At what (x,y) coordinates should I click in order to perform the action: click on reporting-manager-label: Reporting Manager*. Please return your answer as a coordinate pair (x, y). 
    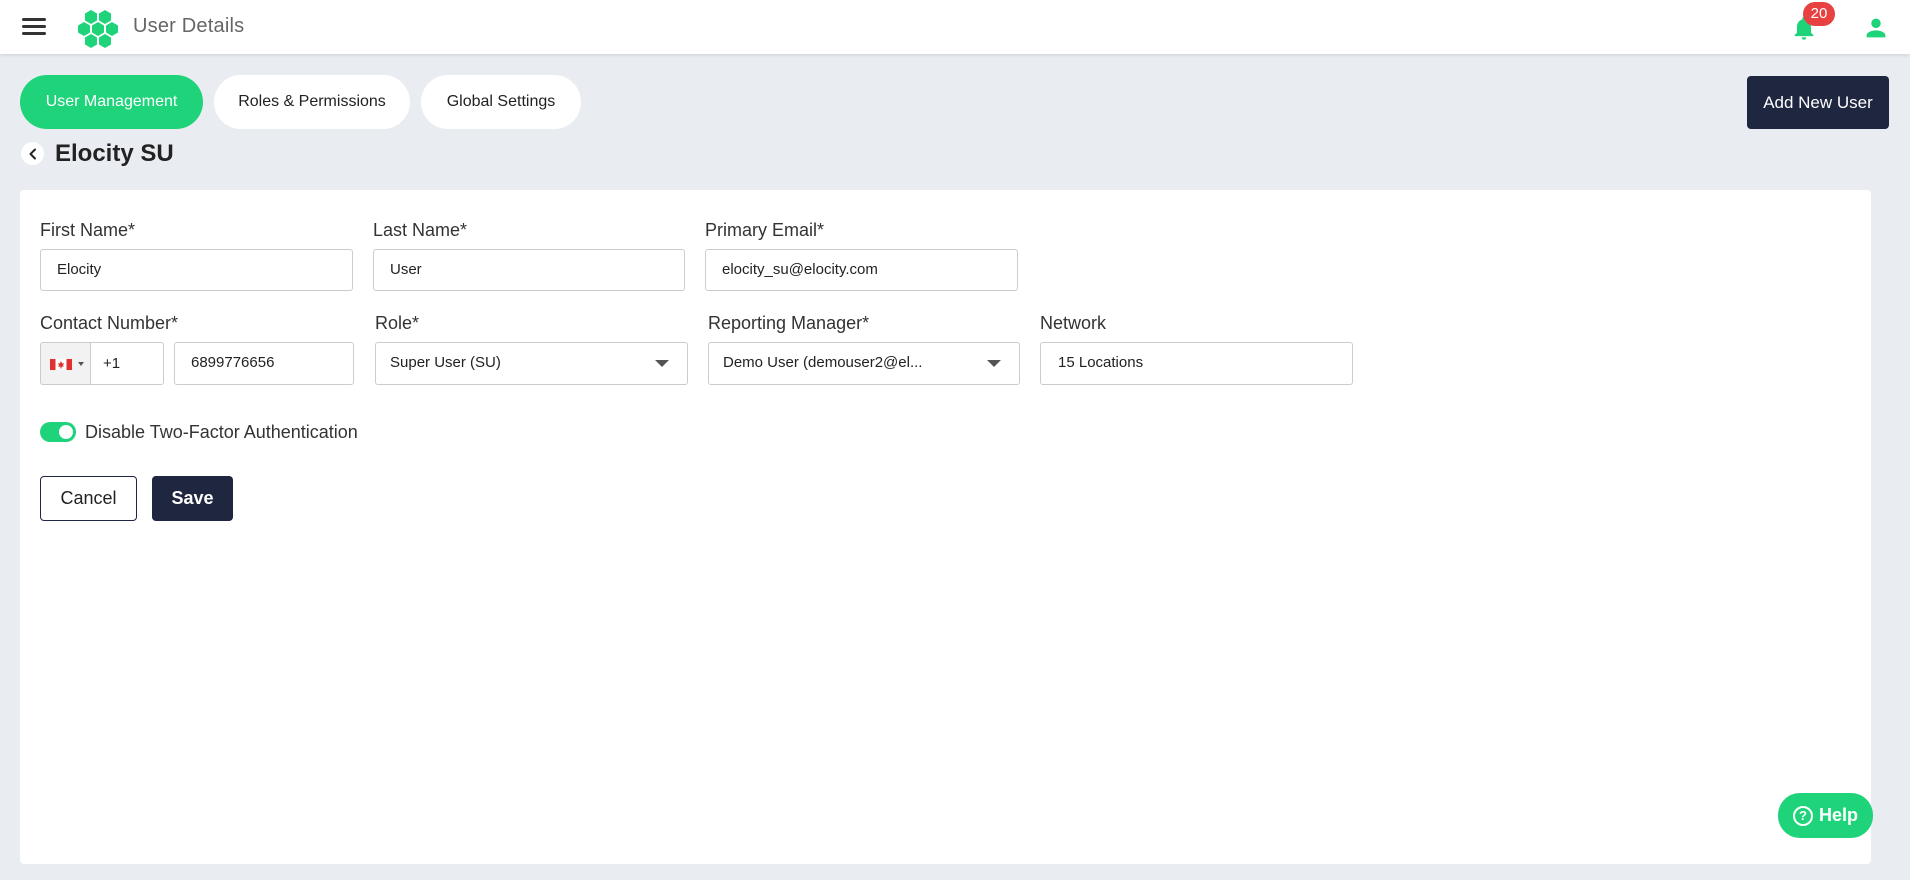
    Looking at the image, I should click on (789, 323).